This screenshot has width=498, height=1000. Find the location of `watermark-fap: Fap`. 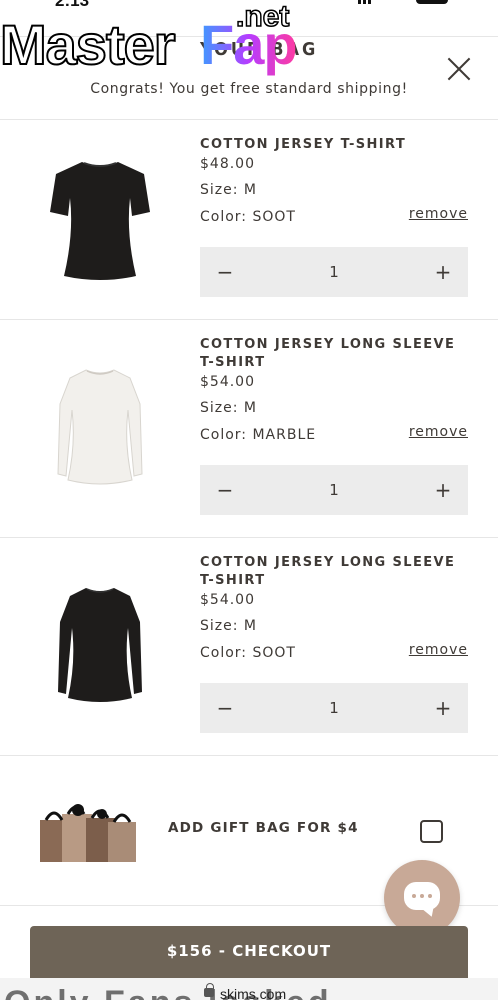

watermark-fap: Fap is located at coordinates (249, 44).